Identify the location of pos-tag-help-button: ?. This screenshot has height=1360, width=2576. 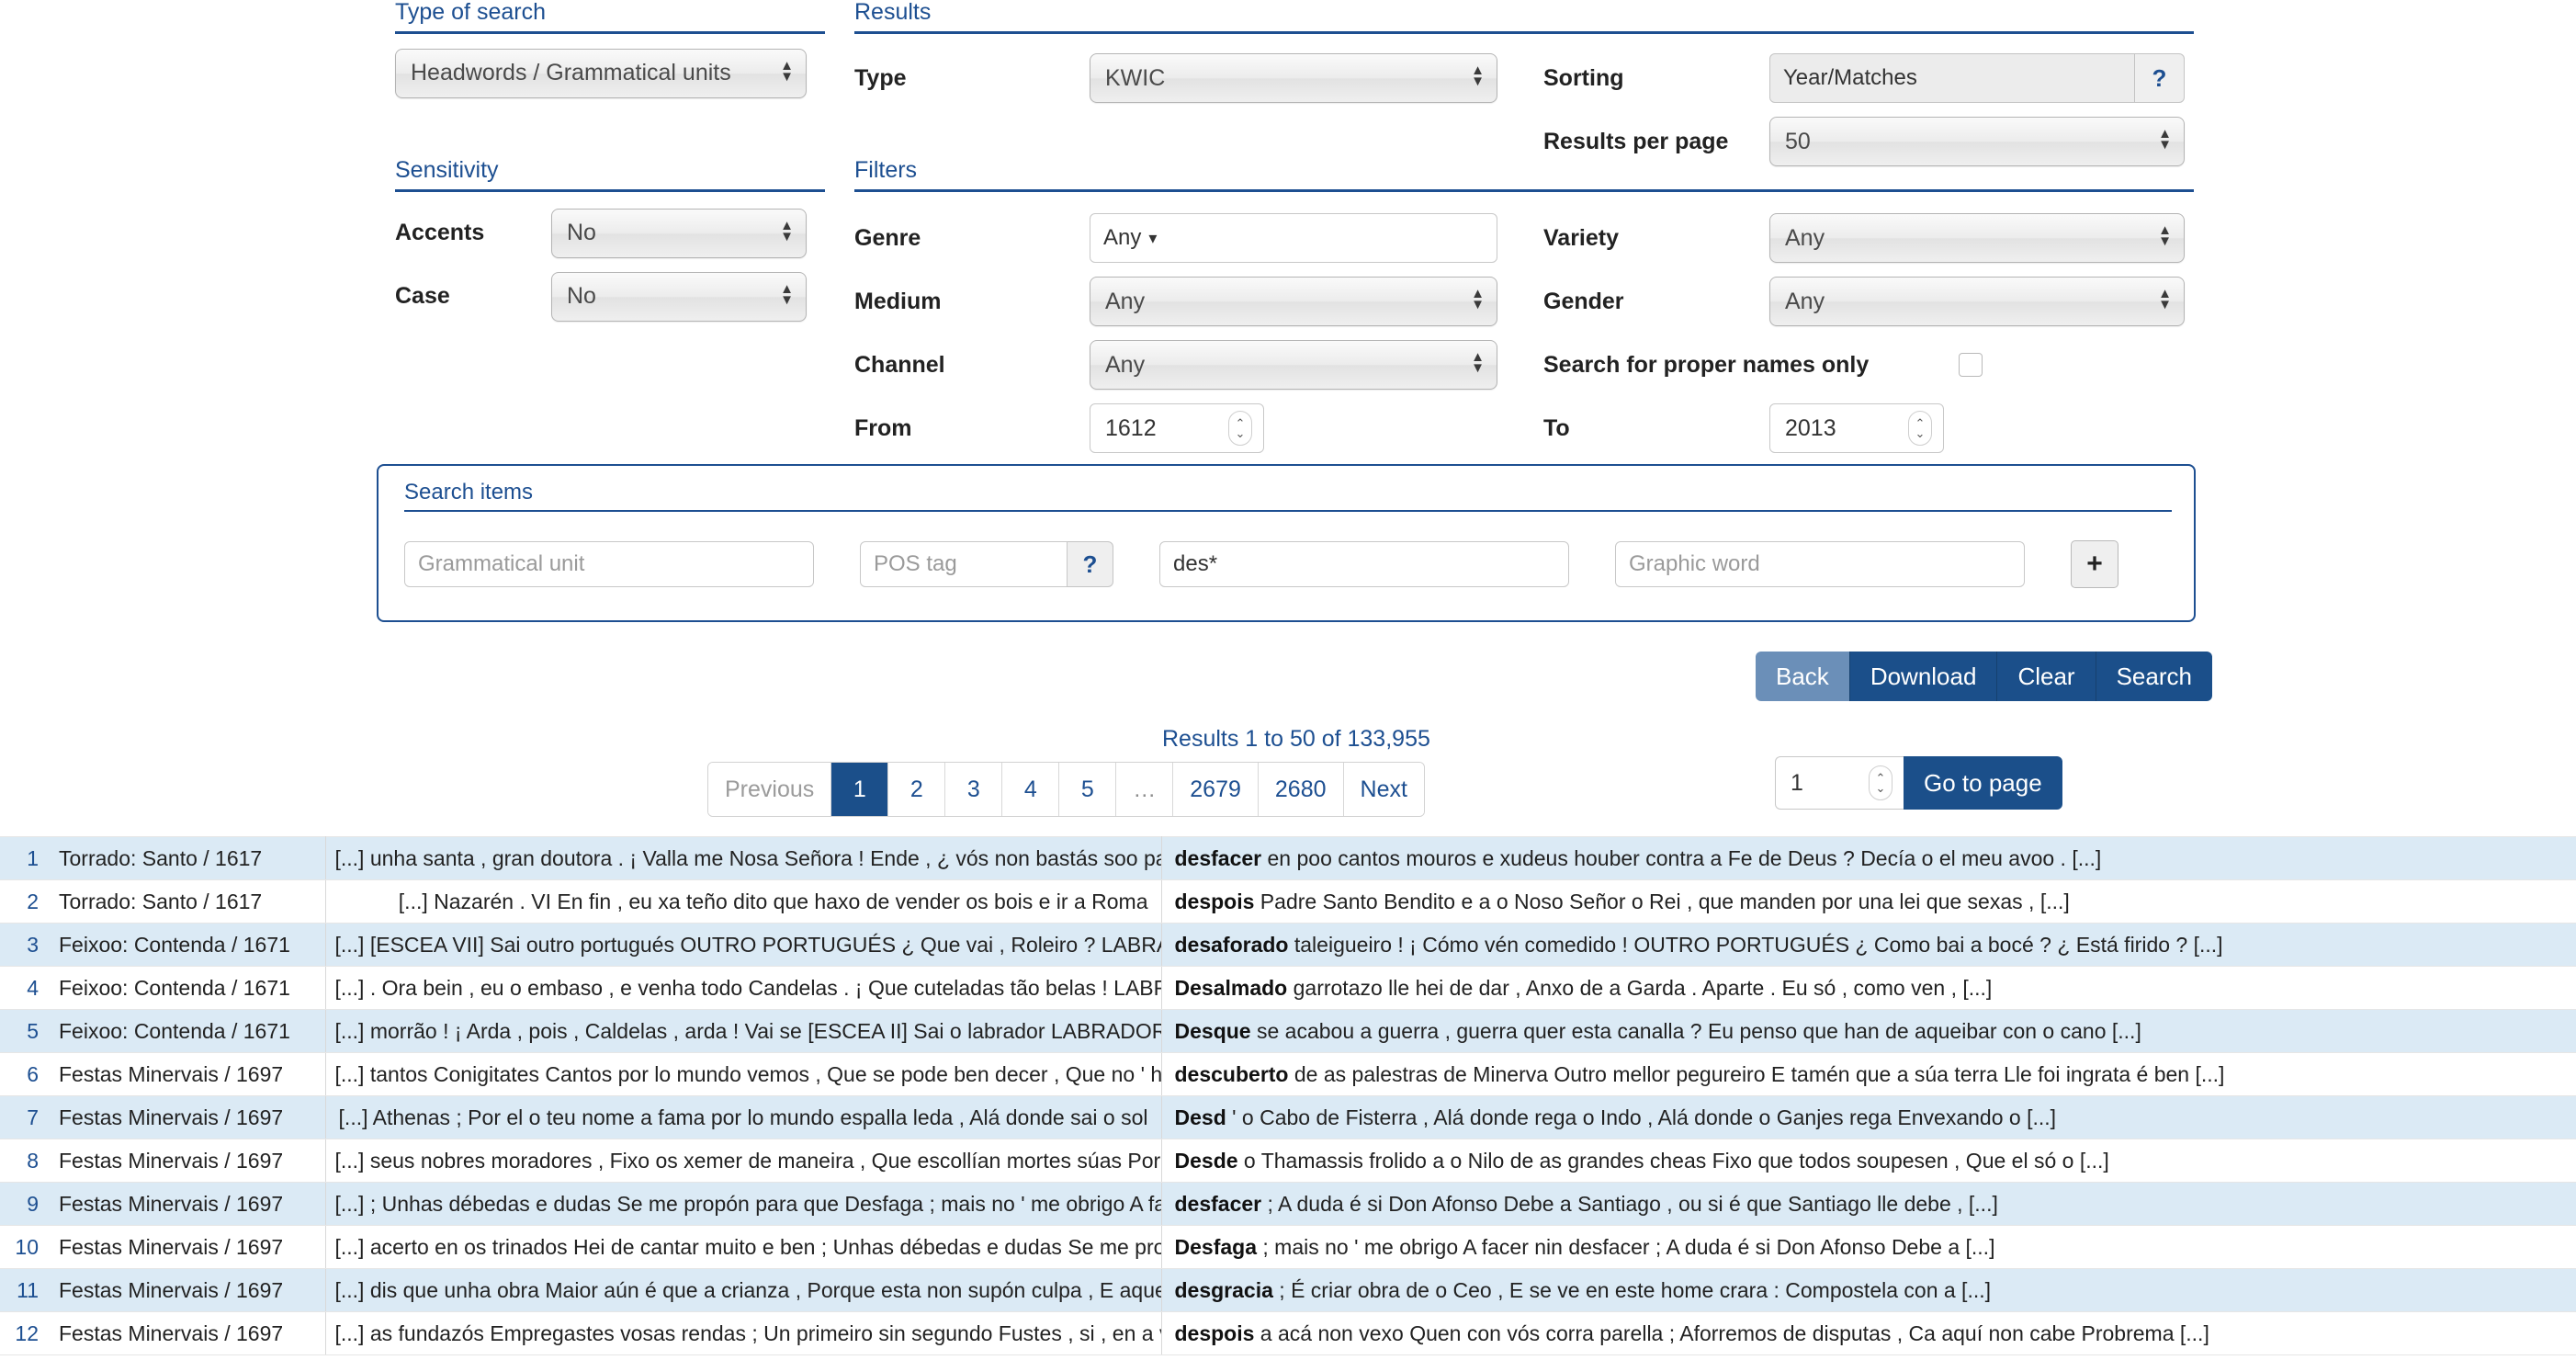
(1090, 564).